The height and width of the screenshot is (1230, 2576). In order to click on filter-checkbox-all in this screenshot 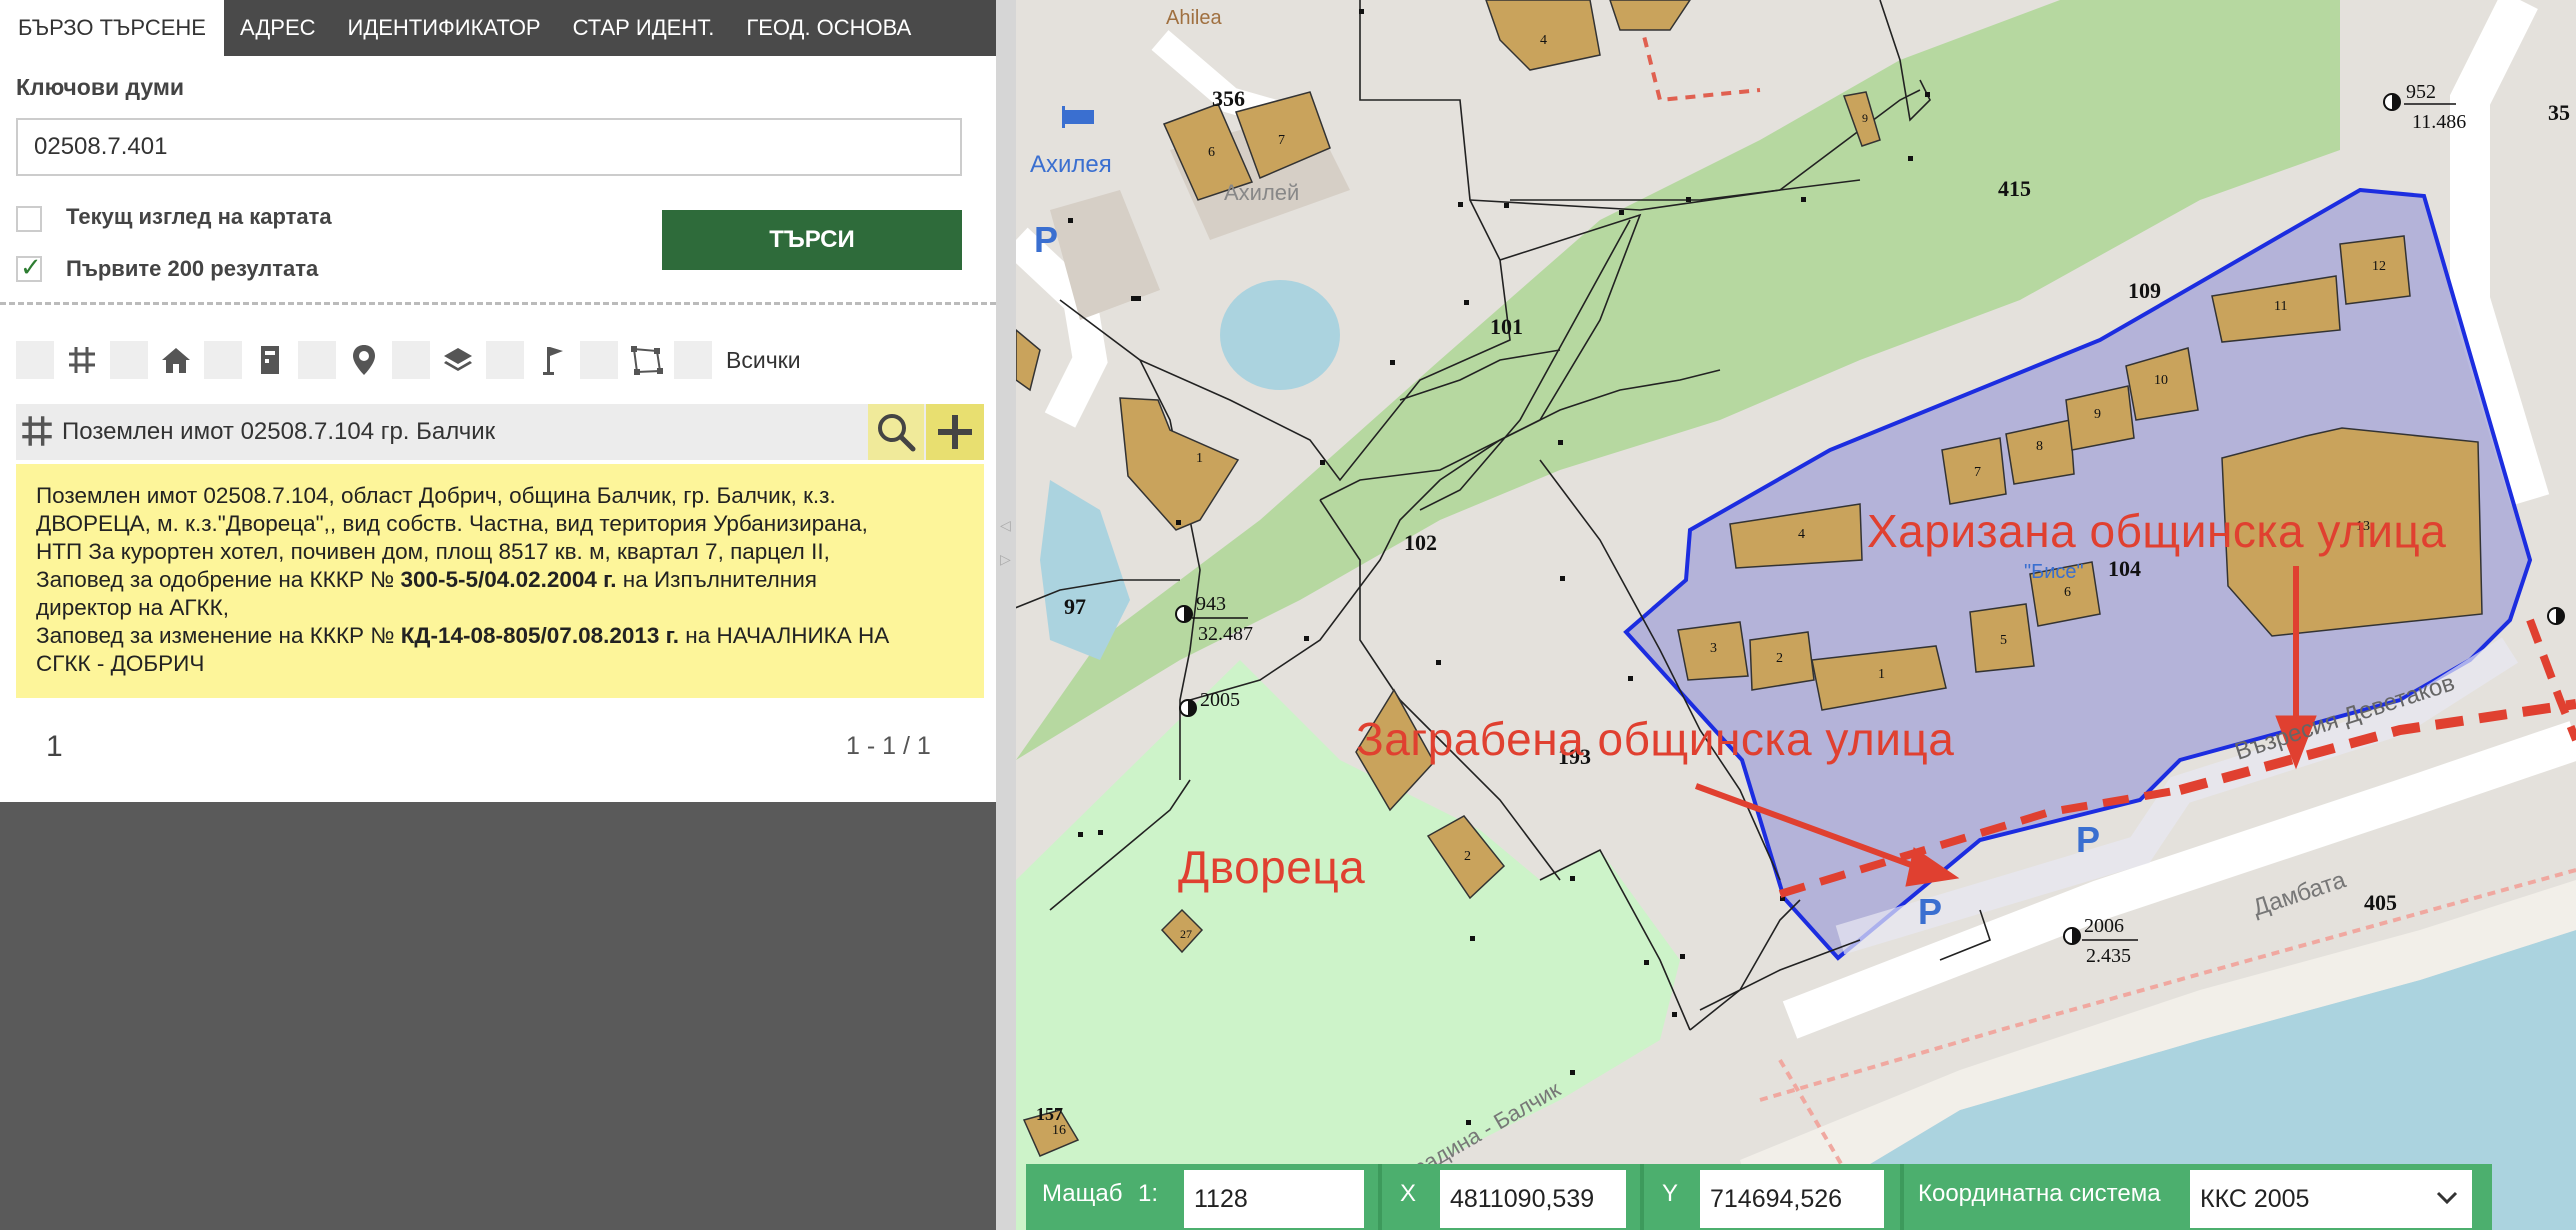, I will do `click(693, 360)`.